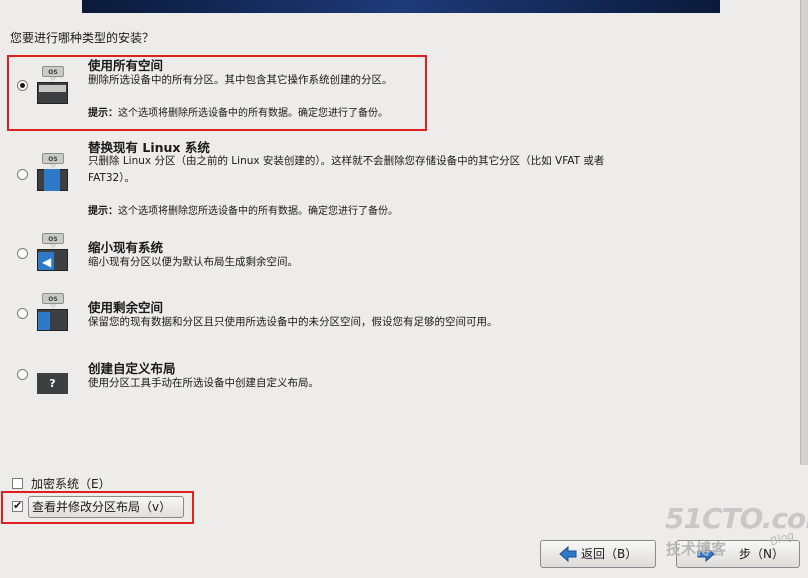 This screenshot has width=808, height=578. What do you see at coordinates (401, 6) in the screenshot?
I see `header-banner` at bounding box center [401, 6].